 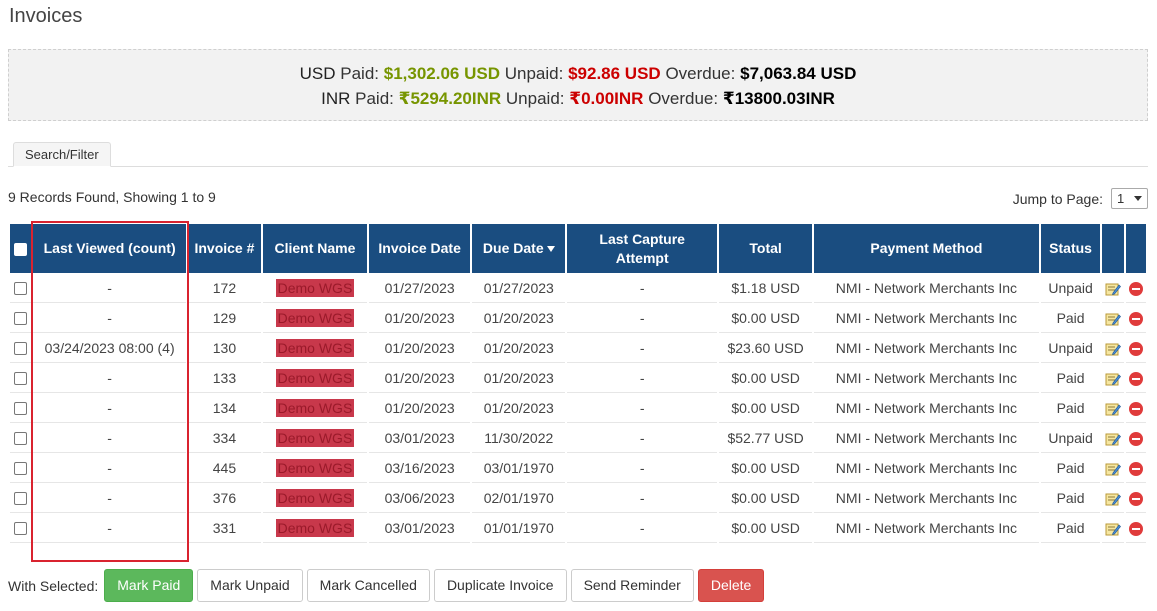 What do you see at coordinates (450, 98) in the screenshot?
I see `inr-paid-value: ₹5294.20INR` at bounding box center [450, 98].